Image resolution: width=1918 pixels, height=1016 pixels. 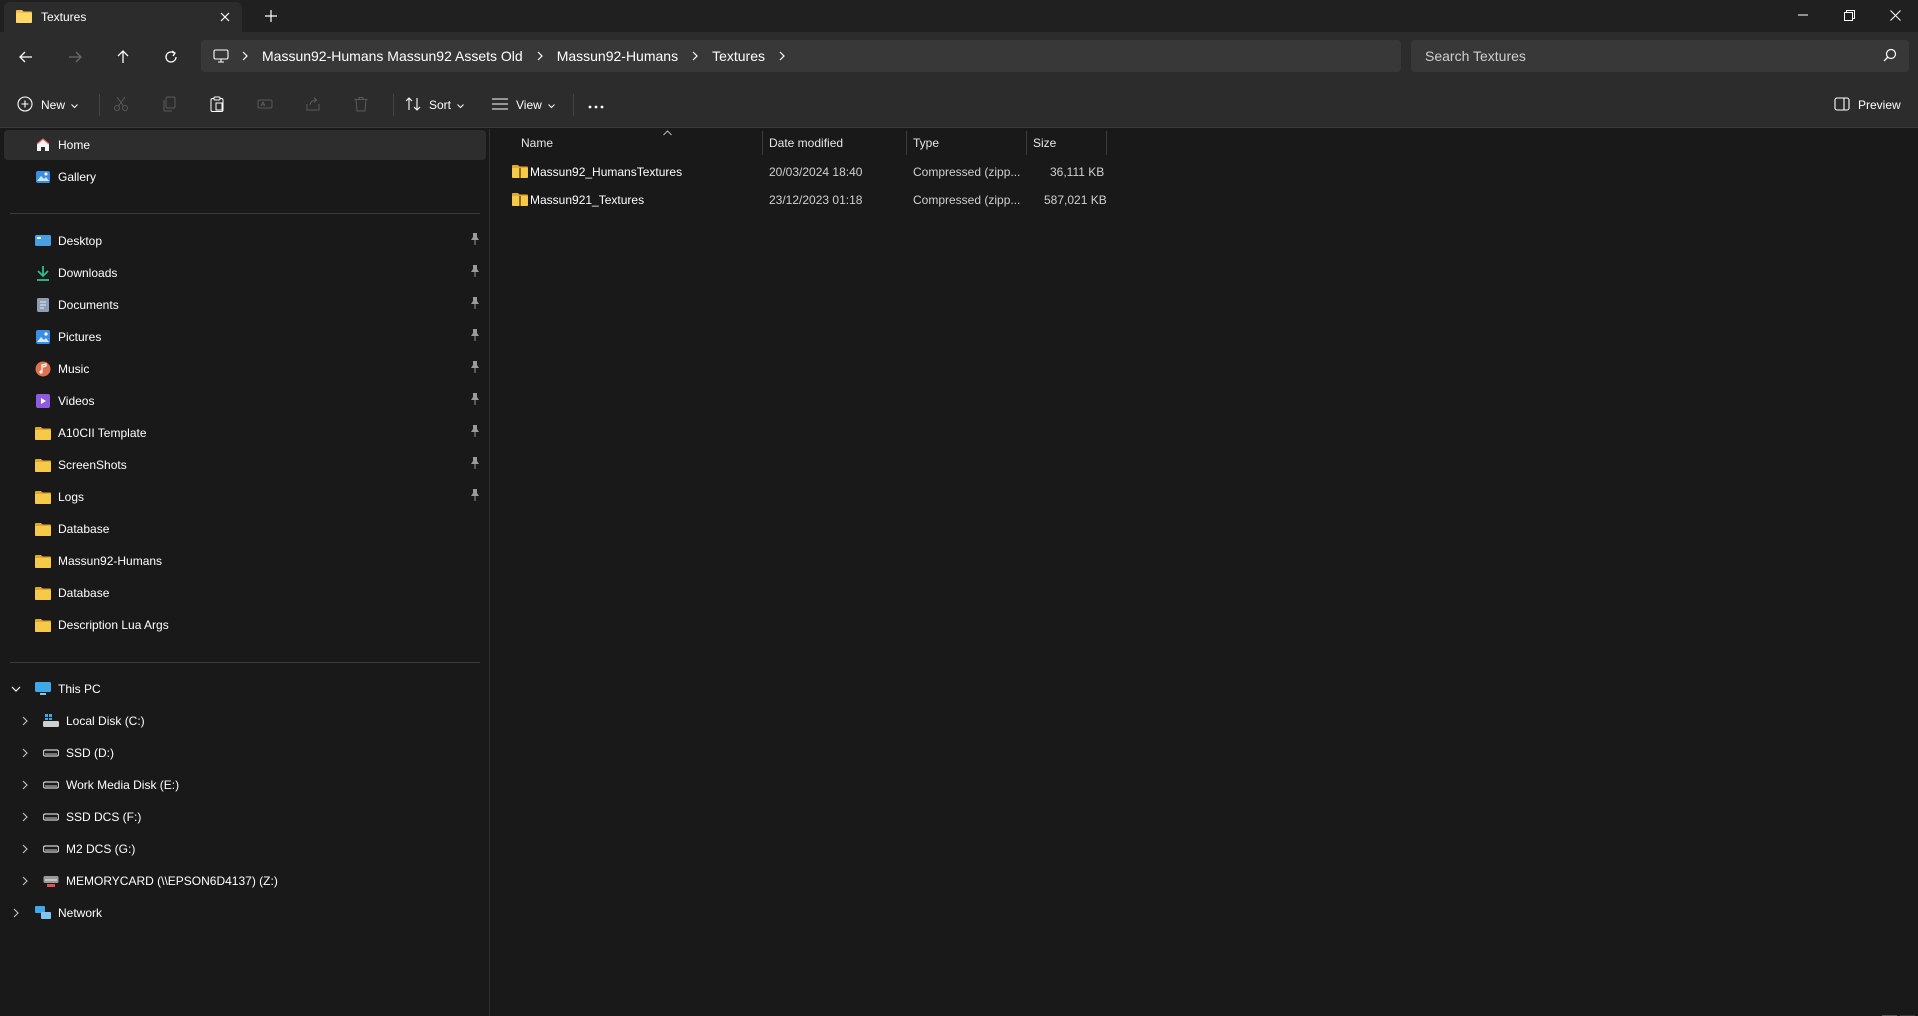 I want to click on sidebar-item-videos: Videos, so click(x=260, y=401).